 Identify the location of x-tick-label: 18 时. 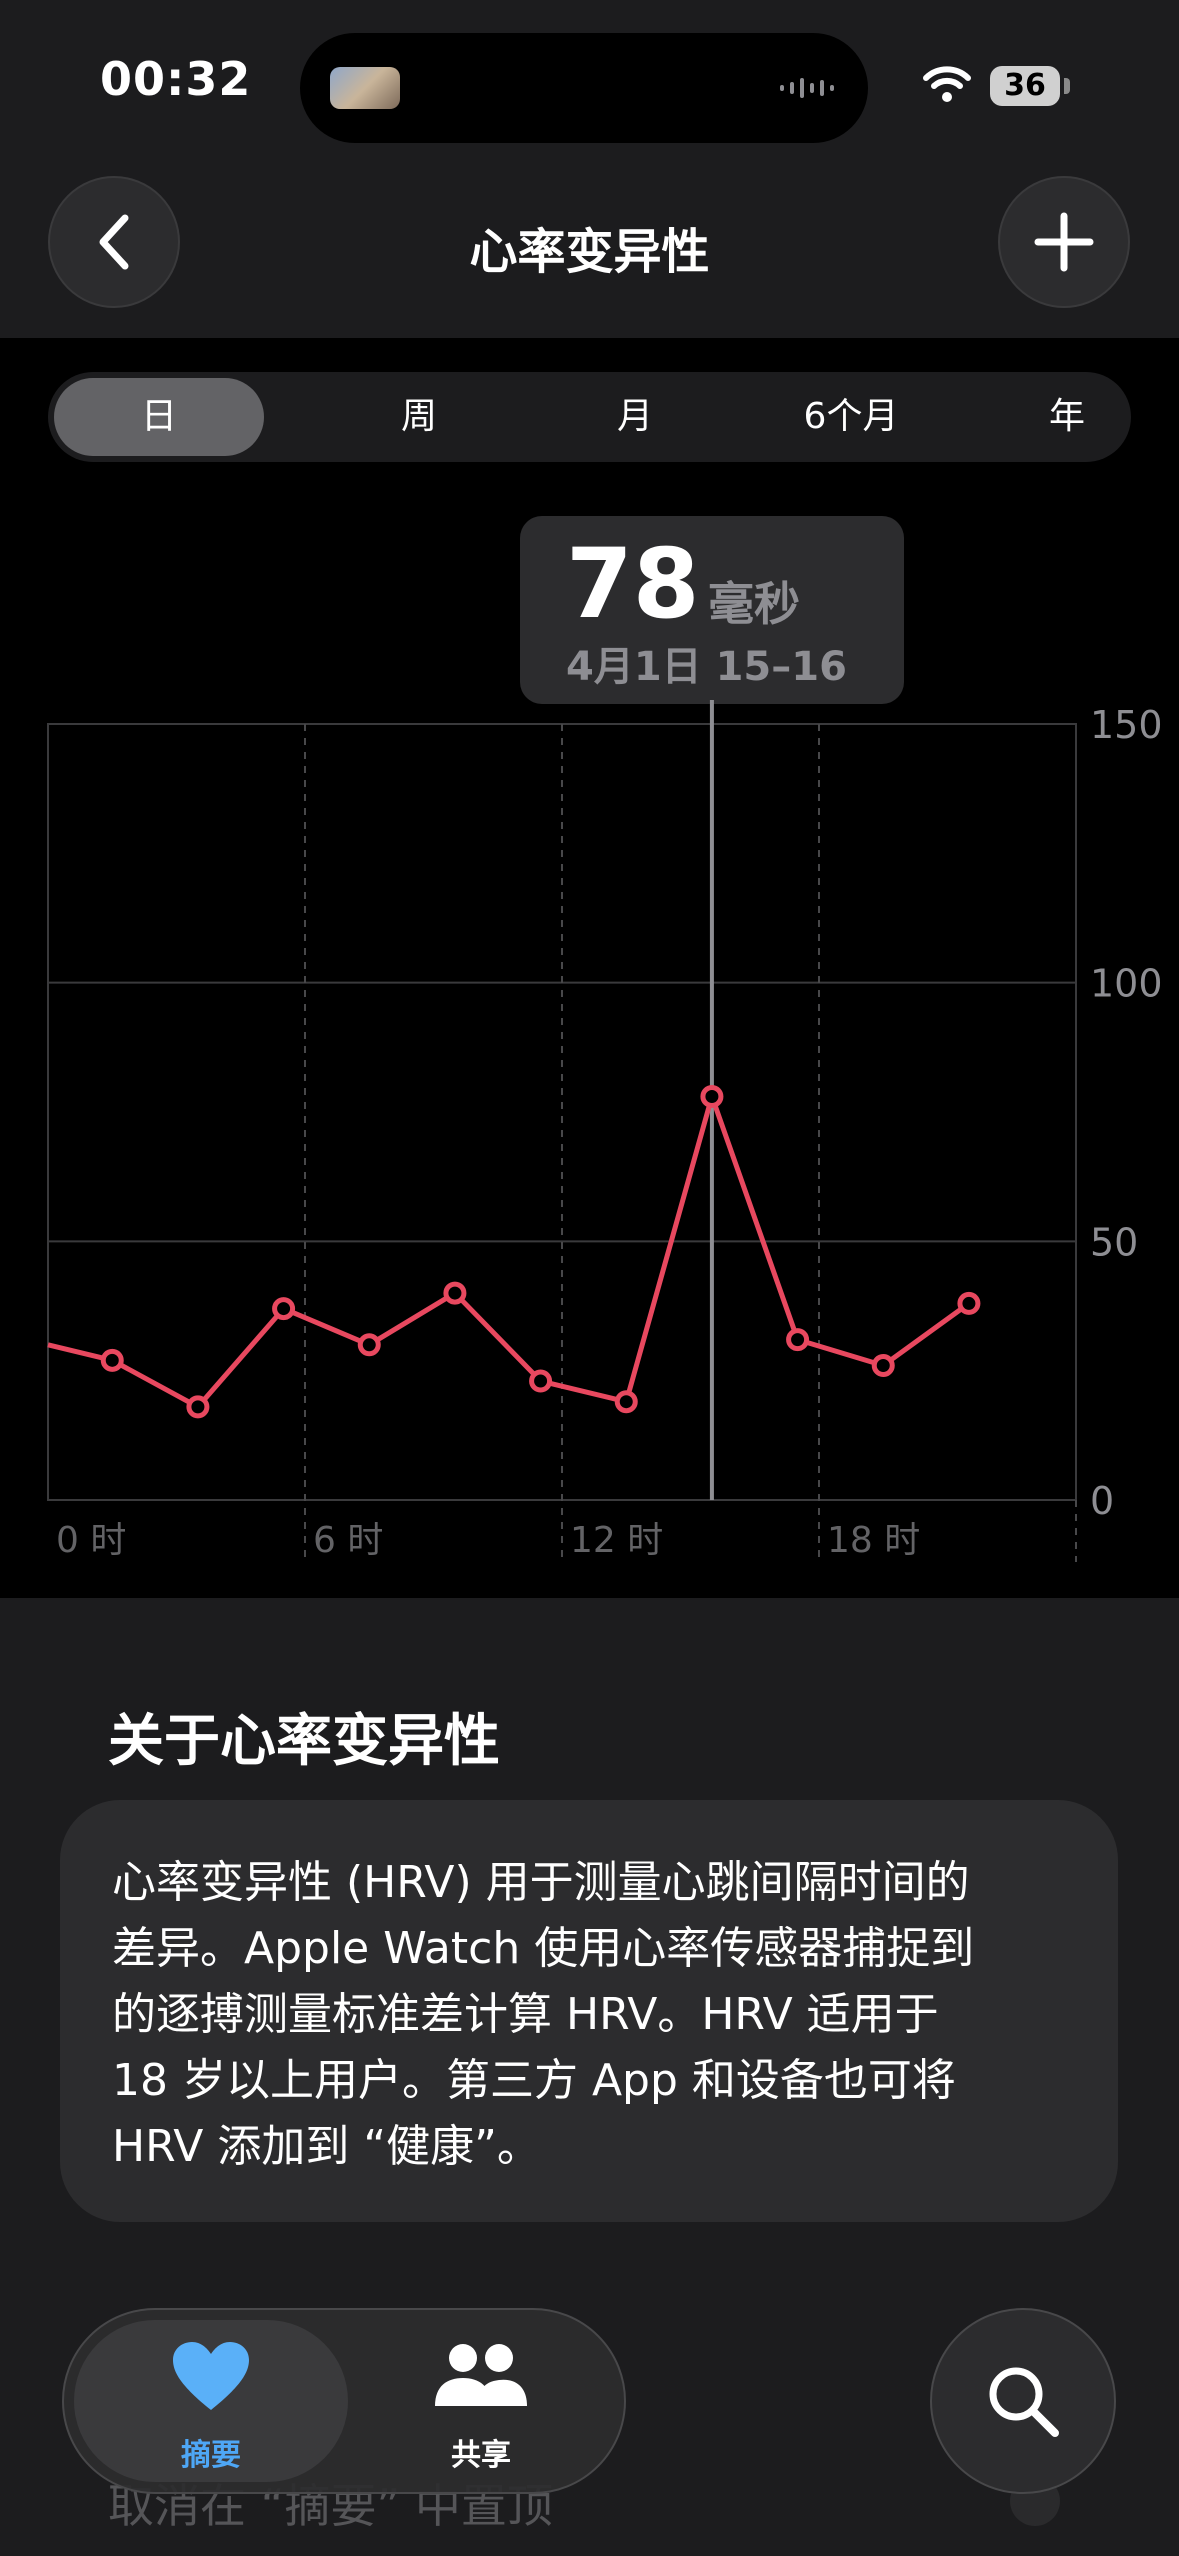
(873, 1540).